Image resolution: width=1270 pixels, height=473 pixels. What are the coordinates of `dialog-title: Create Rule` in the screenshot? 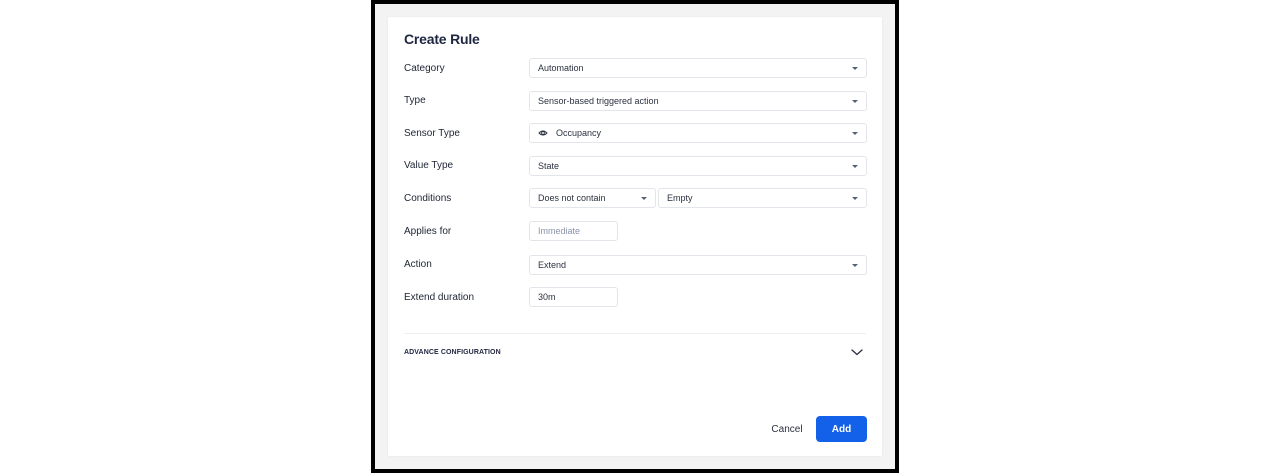 It's located at (442, 39).